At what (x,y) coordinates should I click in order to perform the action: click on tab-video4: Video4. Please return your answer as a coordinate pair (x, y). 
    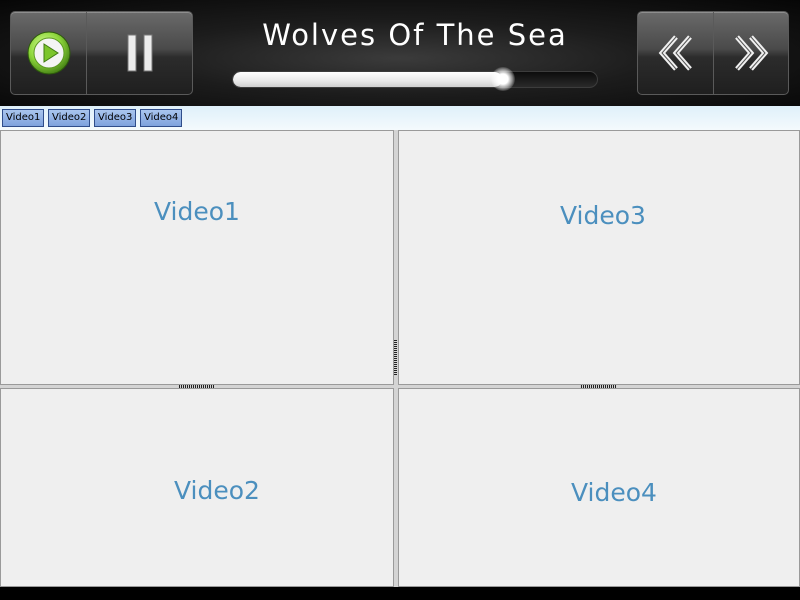
    Looking at the image, I should click on (161, 118).